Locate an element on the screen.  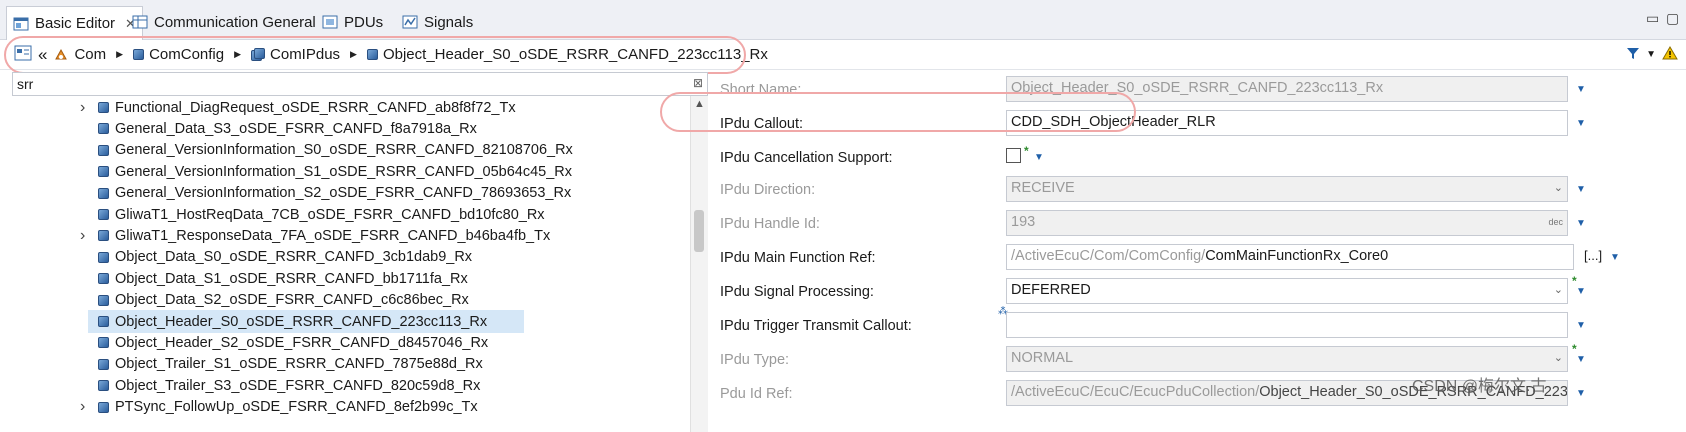
tab-signals: Signals is located at coordinates (437, 22).